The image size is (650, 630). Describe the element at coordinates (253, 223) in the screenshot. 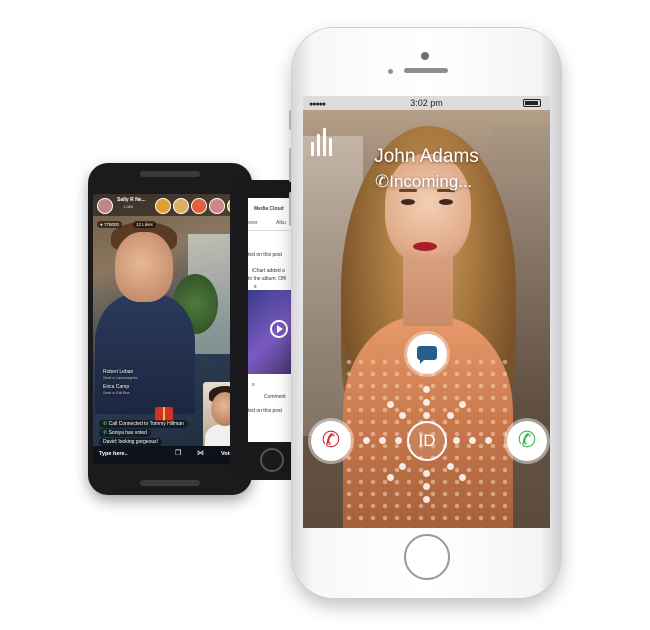

I see `tab-cover: over` at that location.